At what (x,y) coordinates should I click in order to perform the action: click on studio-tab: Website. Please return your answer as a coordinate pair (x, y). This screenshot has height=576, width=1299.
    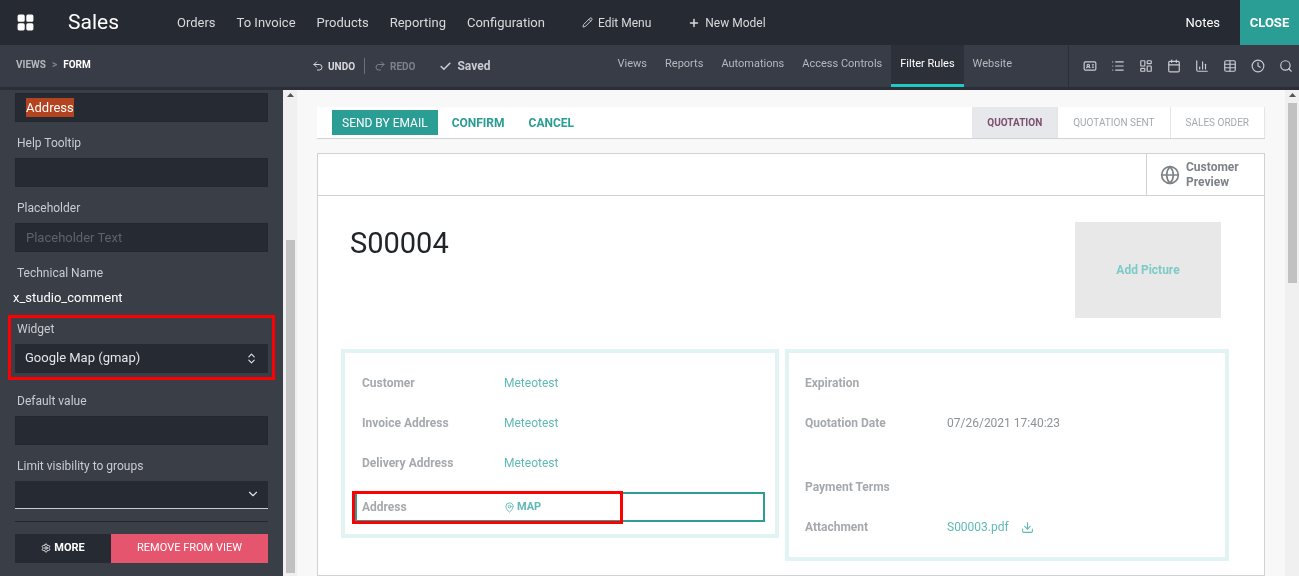
    Looking at the image, I should click on (992, 66).